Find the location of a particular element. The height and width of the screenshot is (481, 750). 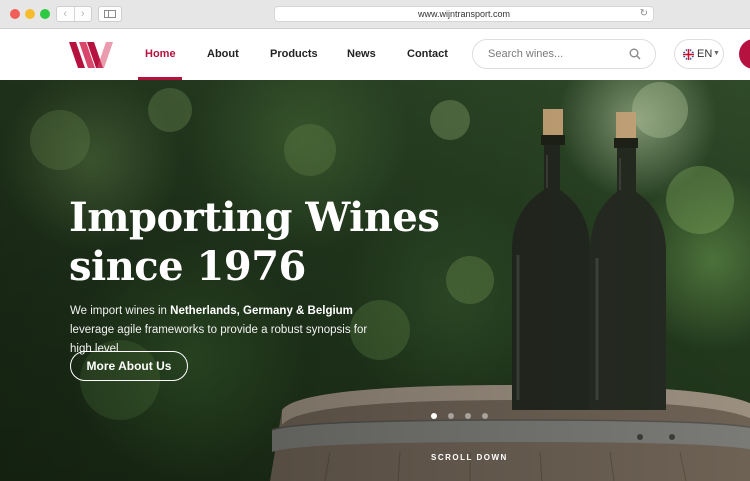

hero-title: Importing Wines since 1976 is located at coordinates (269, 242).